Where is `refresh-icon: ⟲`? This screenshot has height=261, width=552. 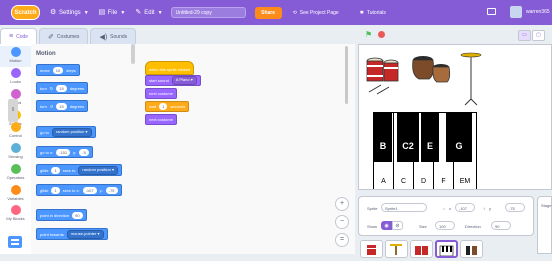 refresh-icon: ⟲ is located at coordinates (294, 12).